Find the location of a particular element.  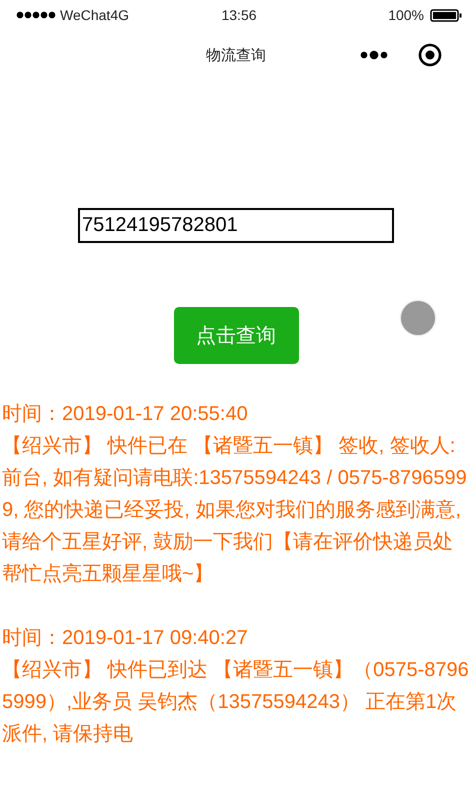

carrier-name: WeChat4G is located at coordinates (94, 15).